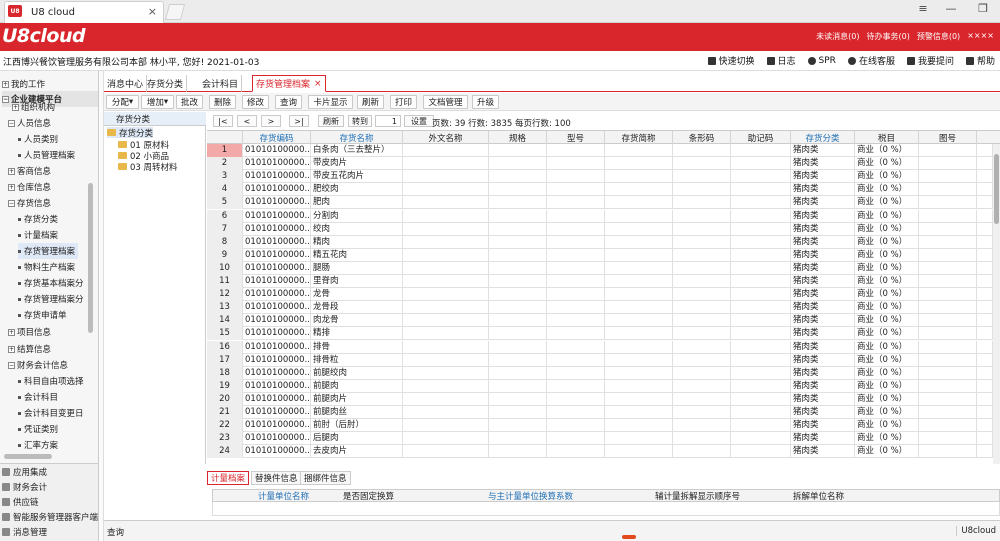  I want to click on query-button: 查询, so click(288, 102).